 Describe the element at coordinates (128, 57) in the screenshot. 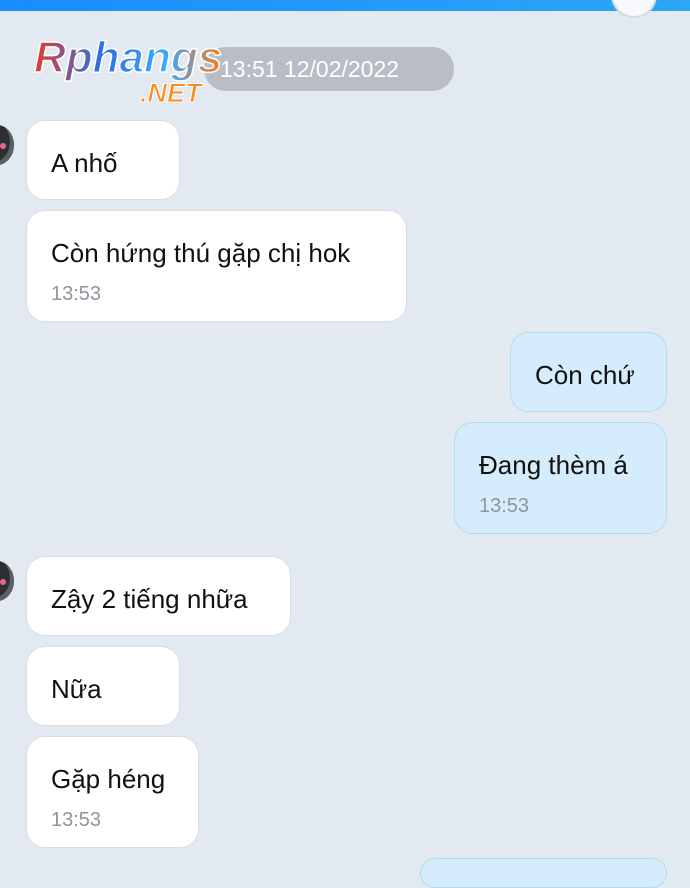

I see `watermark-line1: Rphangs` at that location.